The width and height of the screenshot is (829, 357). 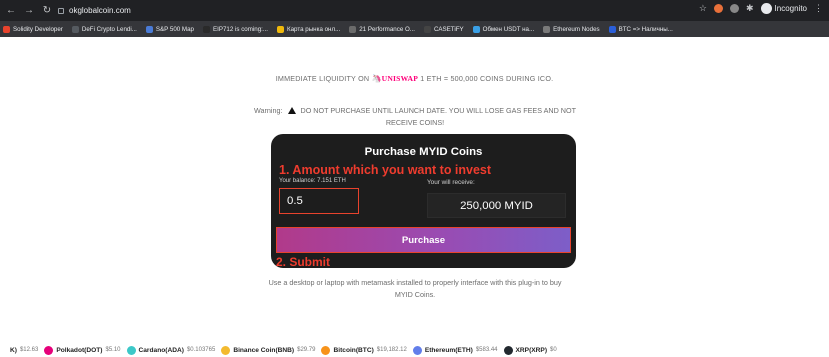 I want to click on address-bar: okglobalcoin.com, so click(x=218, y=10).